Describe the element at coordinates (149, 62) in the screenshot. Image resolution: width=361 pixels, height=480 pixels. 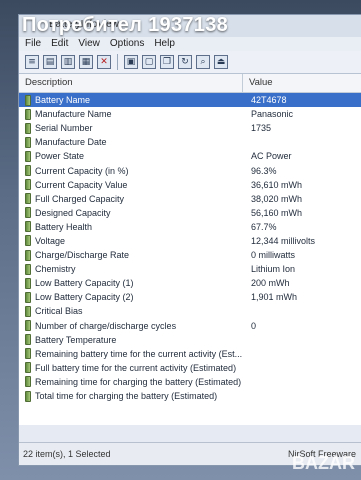
I see `report-icon: ▢` at that location.